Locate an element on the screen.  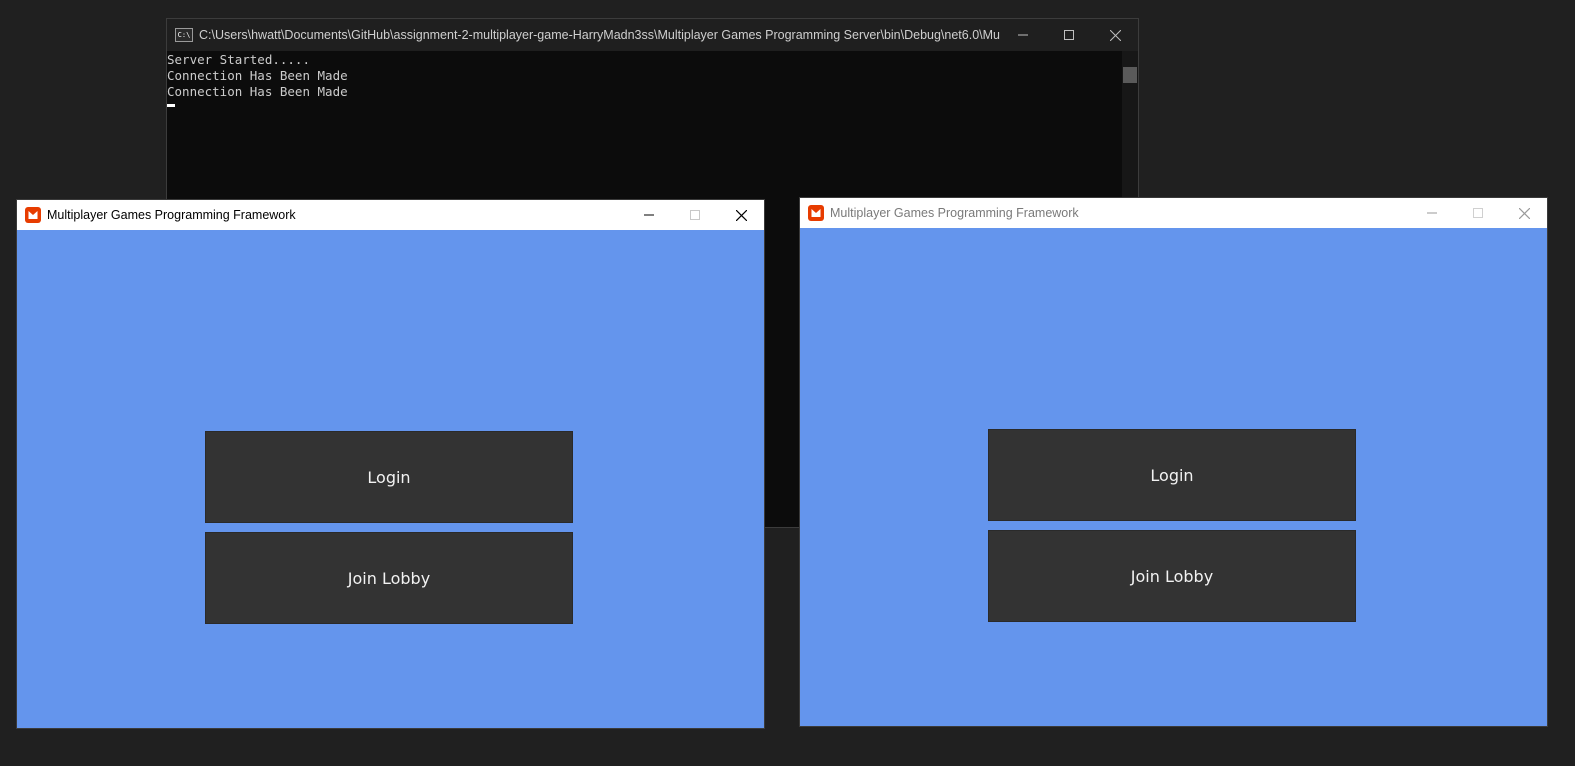
game-window-2-minimize-button is located at coordinates (1432, 213).